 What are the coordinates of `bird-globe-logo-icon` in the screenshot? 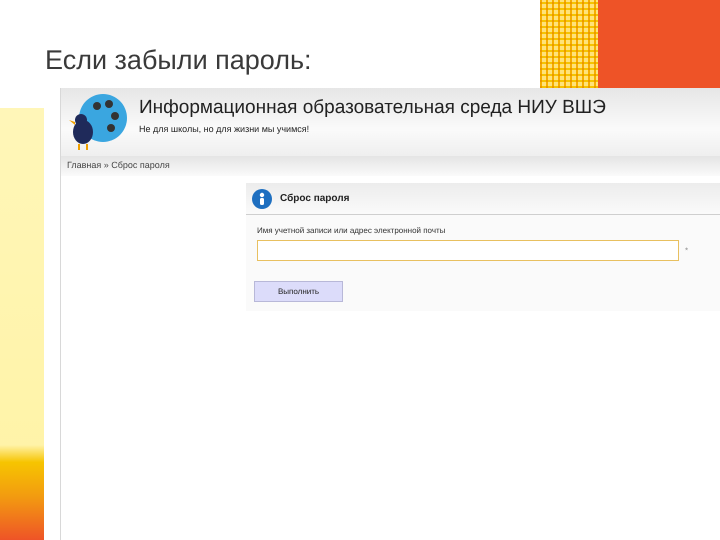 It's located at (98, 122).